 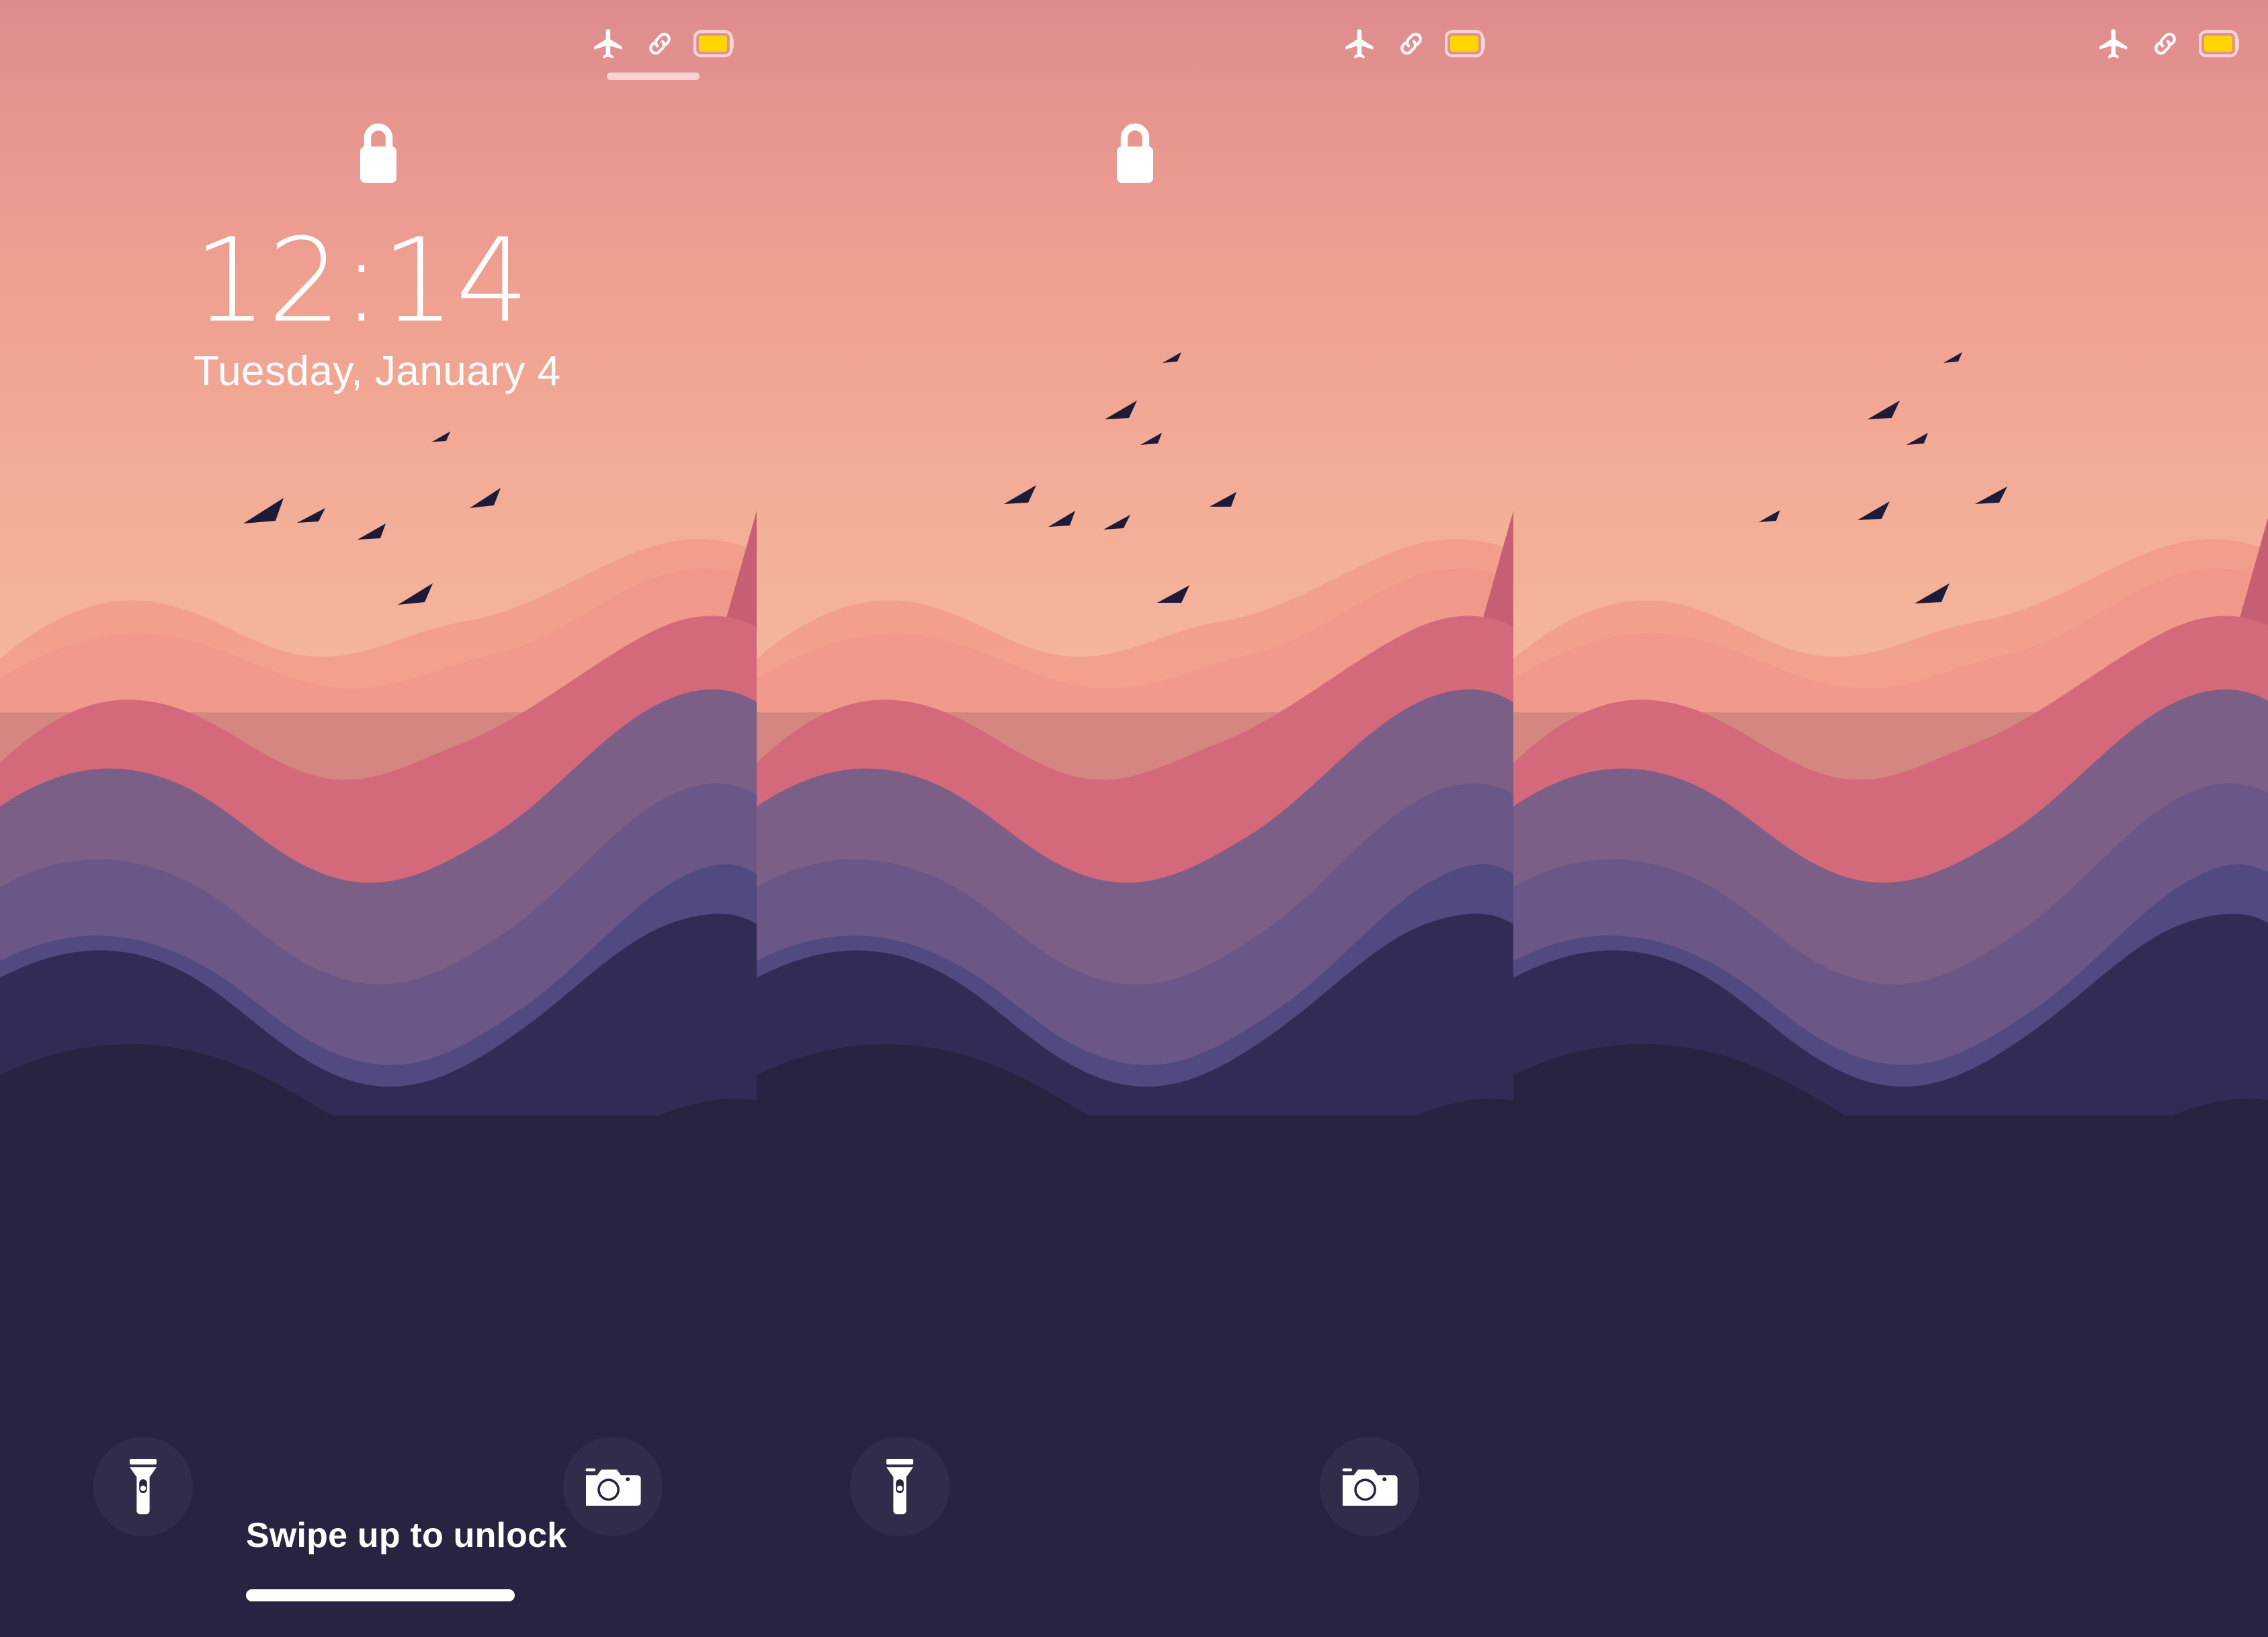 I want to click on lock-screen-clock: 12:14 Tuesday, January 4, so click(x=378, y=309).